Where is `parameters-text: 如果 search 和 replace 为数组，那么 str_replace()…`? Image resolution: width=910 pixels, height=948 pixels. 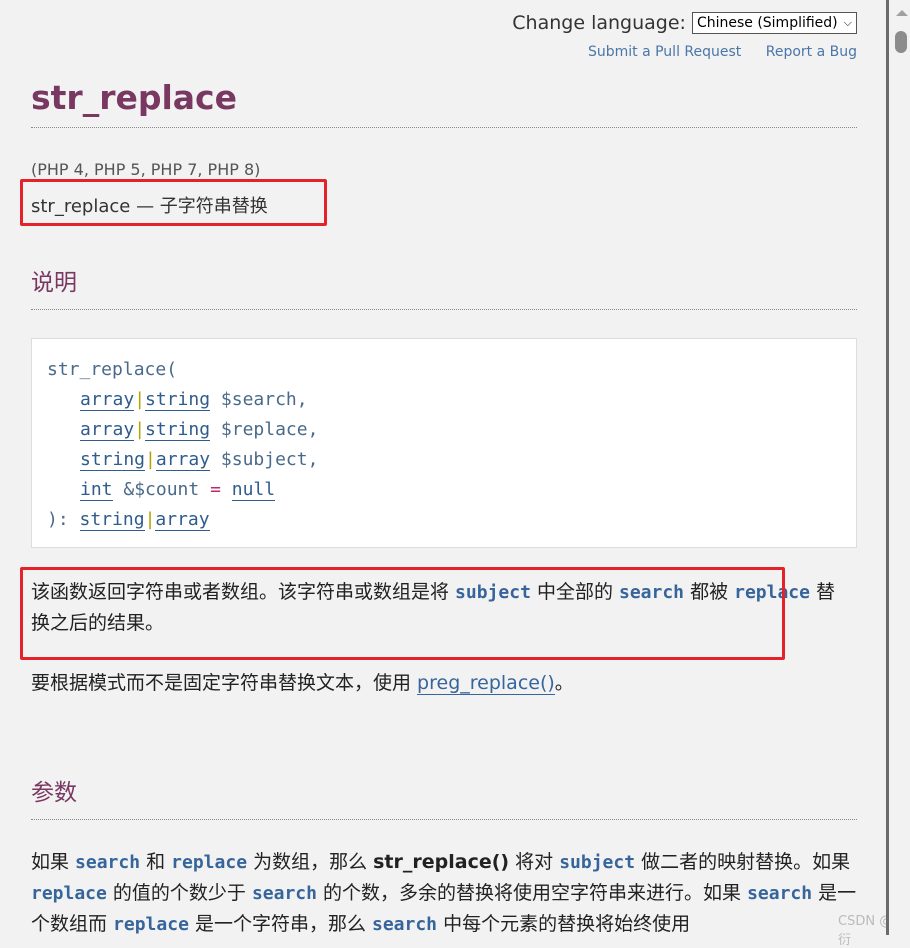 parameters-text: 如果 search 和 replace 为数组，那么 str_replace()… is located at coordinates (444, 893).